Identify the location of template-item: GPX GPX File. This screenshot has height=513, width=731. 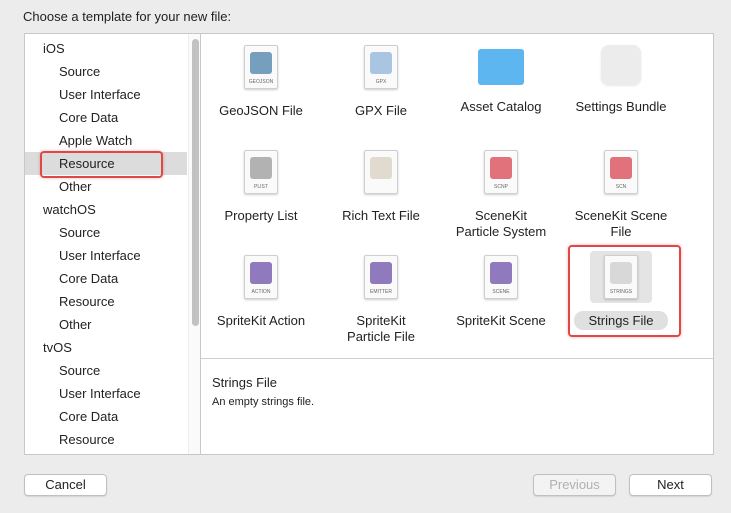
(381, 82).